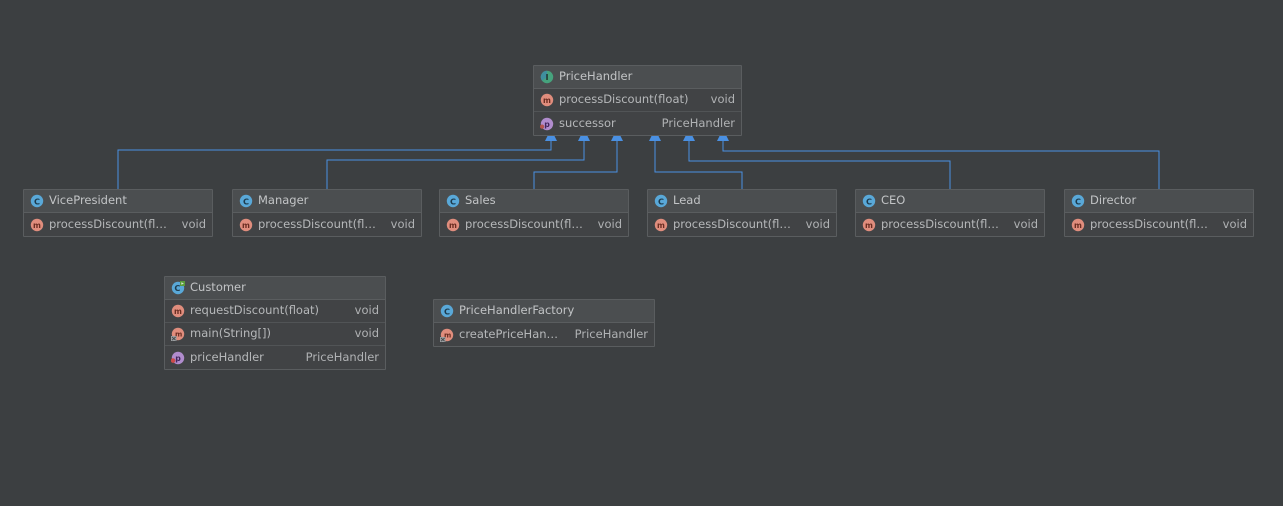 Image resolution: width=1283 pixels, height=506 pixels. I want to click on class-runnable-icon: C, so click(178, 288).